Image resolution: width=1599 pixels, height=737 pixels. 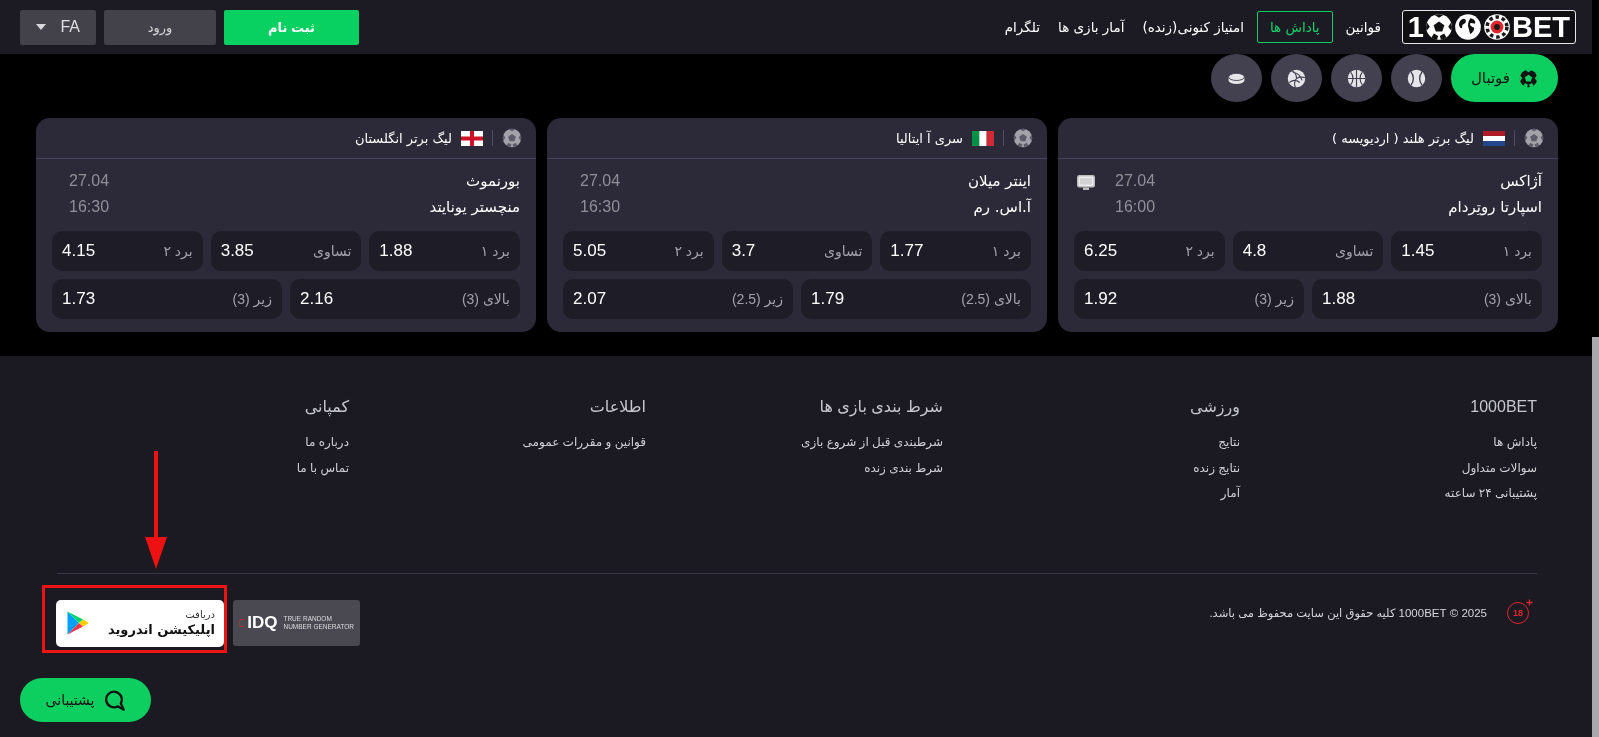 What do you see at coordinates (1490, 494) in the screenshot?
I see `footer-link: پشتیبانی ۲۴ ساعته` at bounding box center [1490, 494].